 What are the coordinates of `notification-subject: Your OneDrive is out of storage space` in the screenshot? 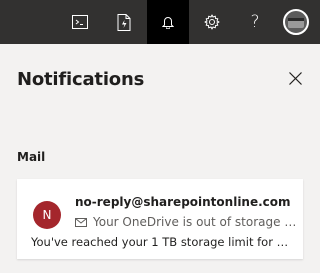 It's located at (195, 222).